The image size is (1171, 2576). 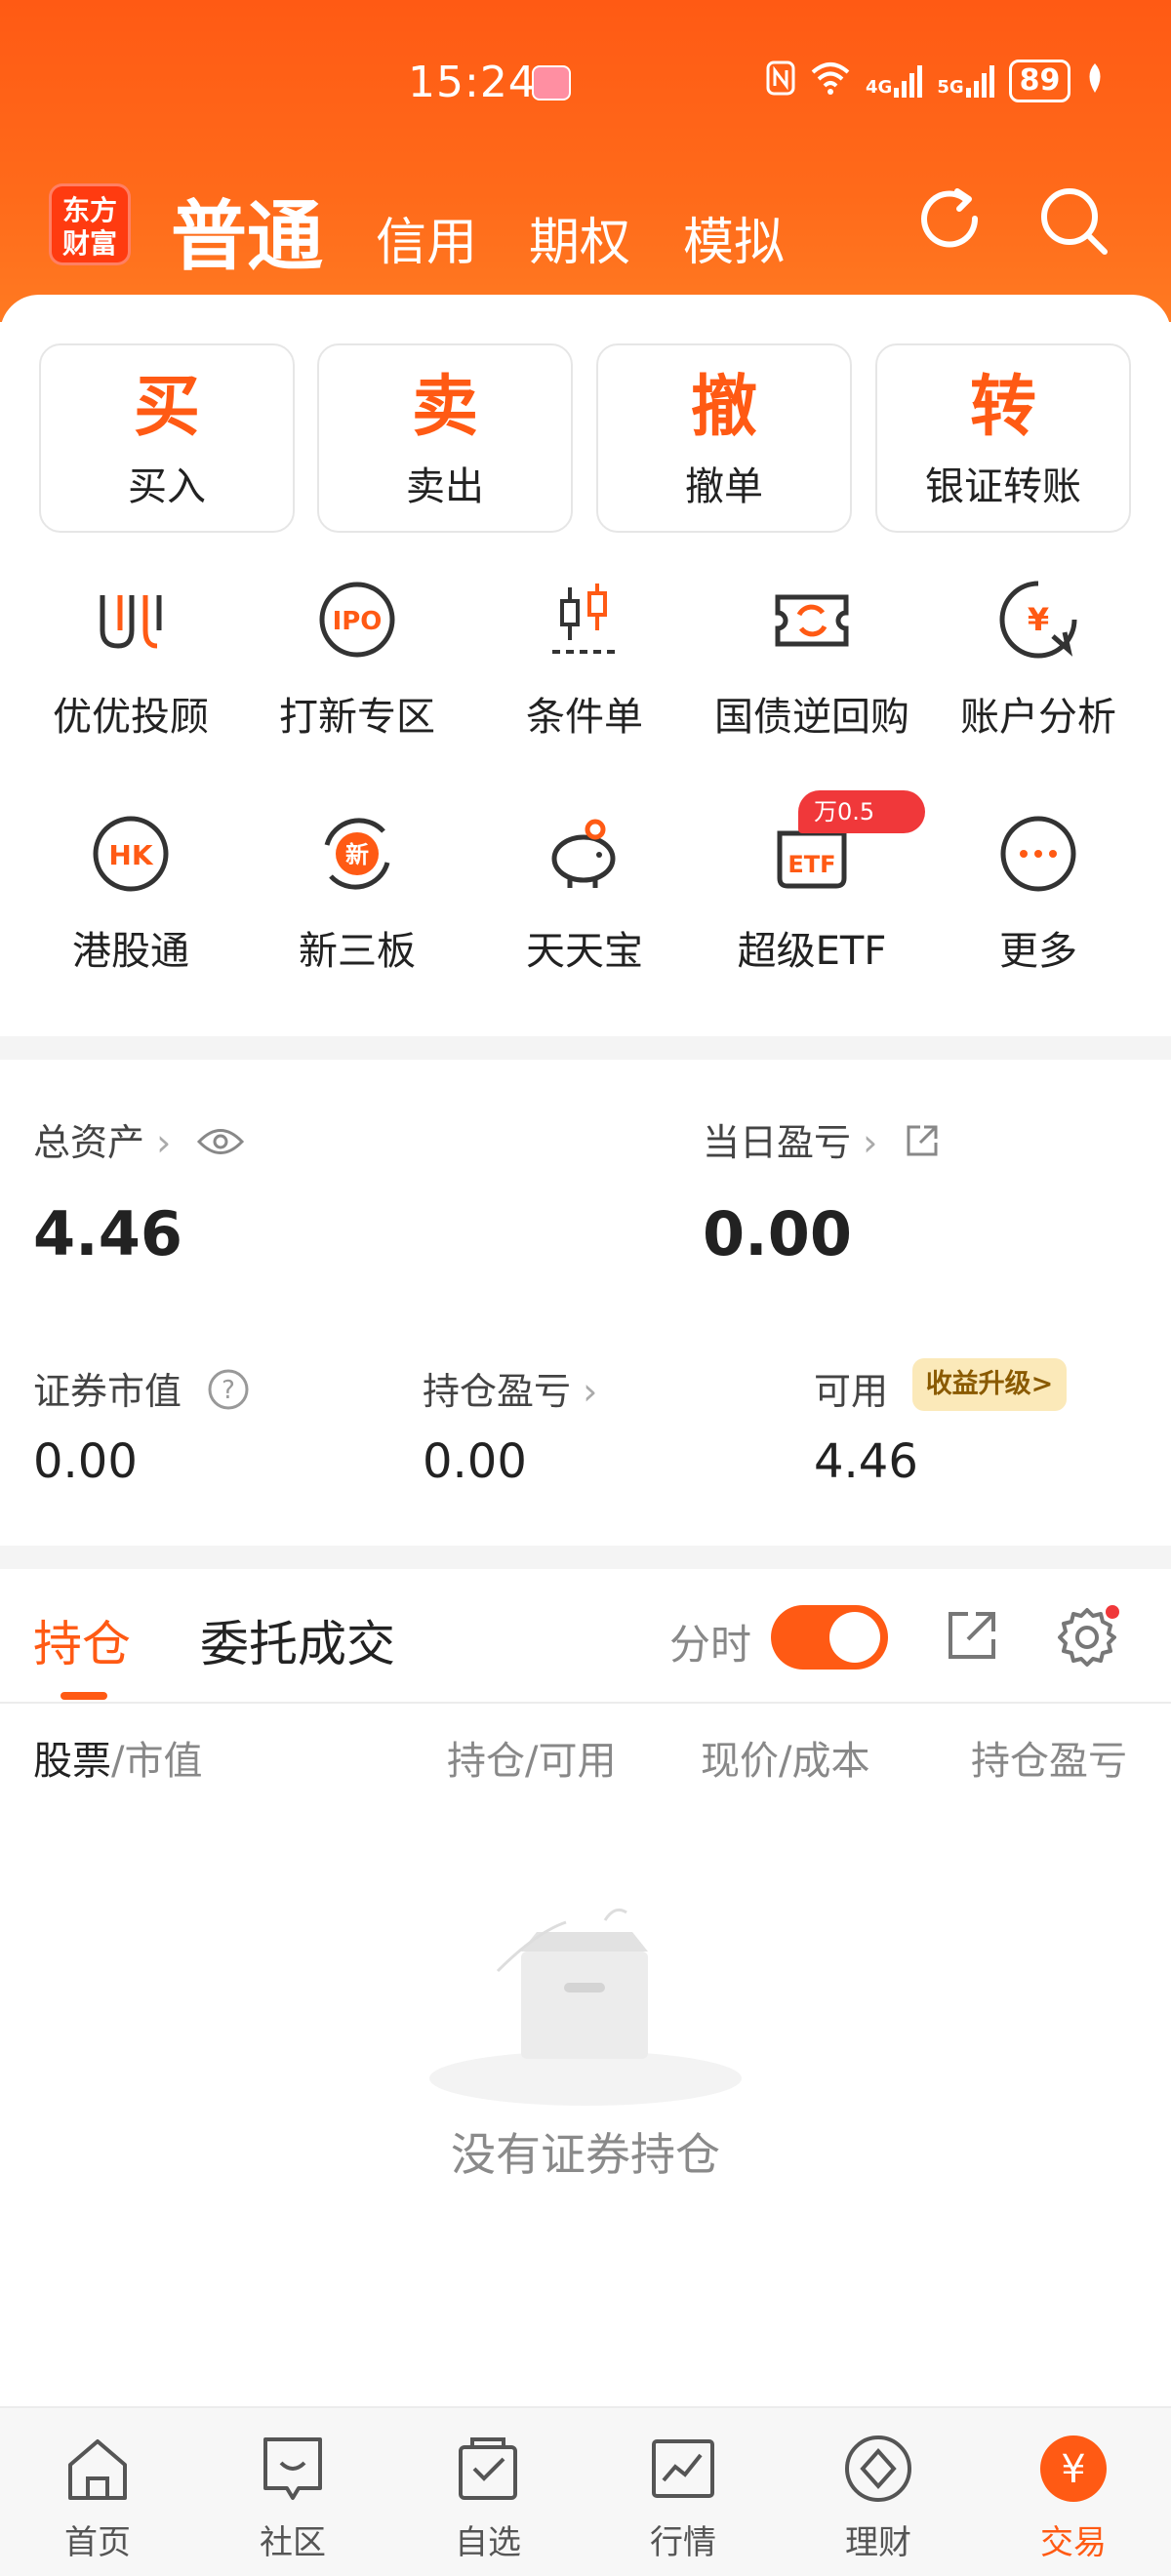 What do you see at coordinates (1038, 854) in the screenshot?
I see `more-icon` at bounding box center [1038, 854].